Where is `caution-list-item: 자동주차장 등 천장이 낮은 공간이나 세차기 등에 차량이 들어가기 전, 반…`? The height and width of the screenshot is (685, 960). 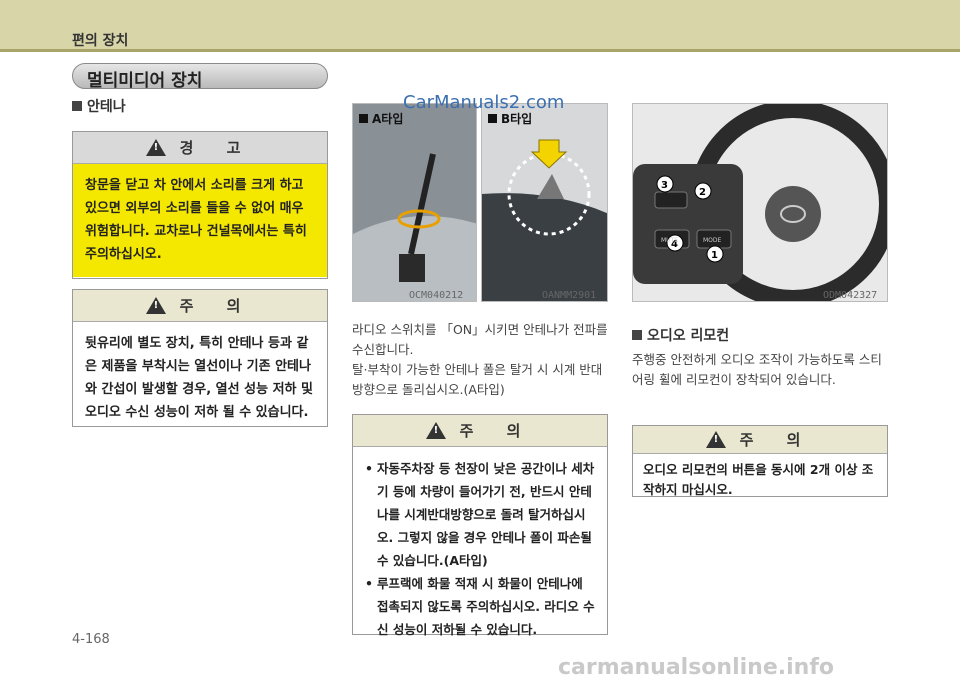
caution-list-item: 자동주차장 등 천장이 낮은 공간이나 세차기 등에 차량이 들어가기 전, 반… is located at coordinates (480, 514).